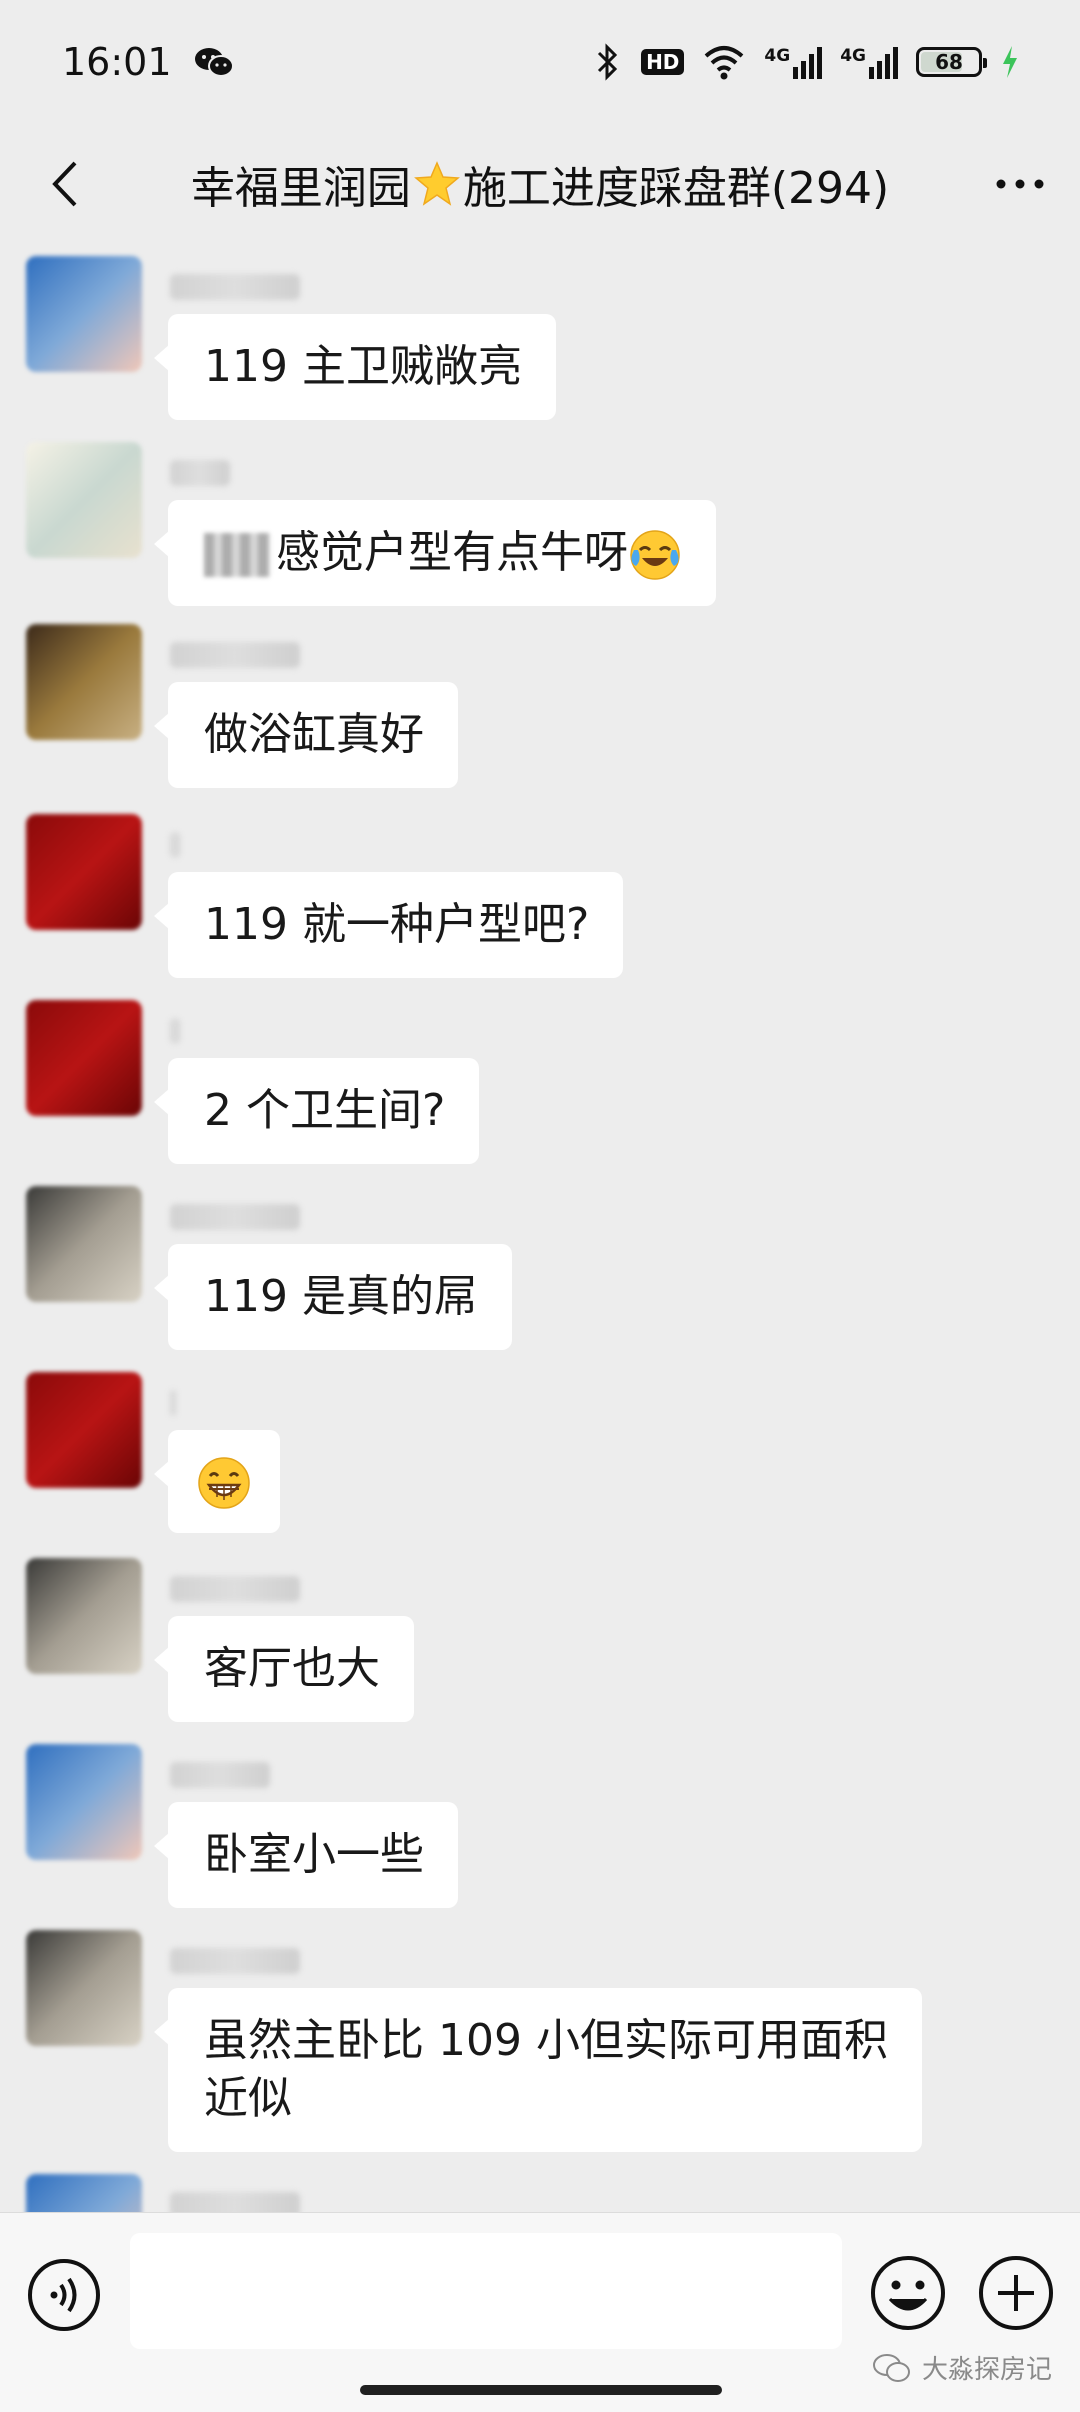 The width and height of the screenshot is (1080, 2412). I want to click on message-text: 119 就一种户型吧?, so click(397, 924).